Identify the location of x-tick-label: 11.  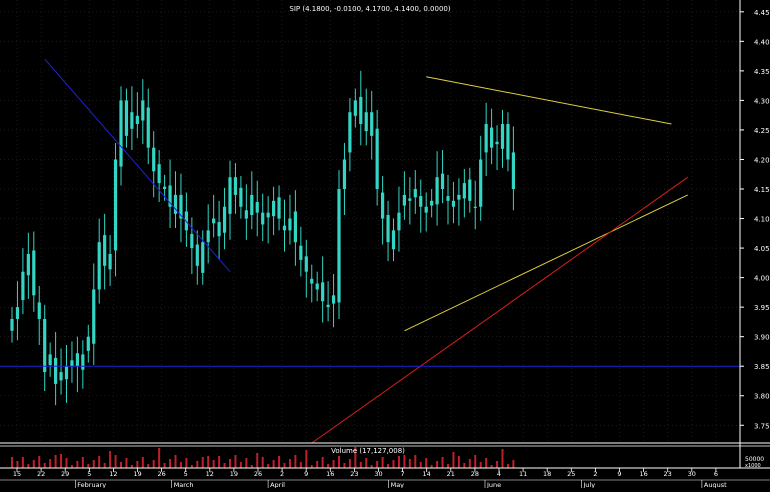
(523, 474).